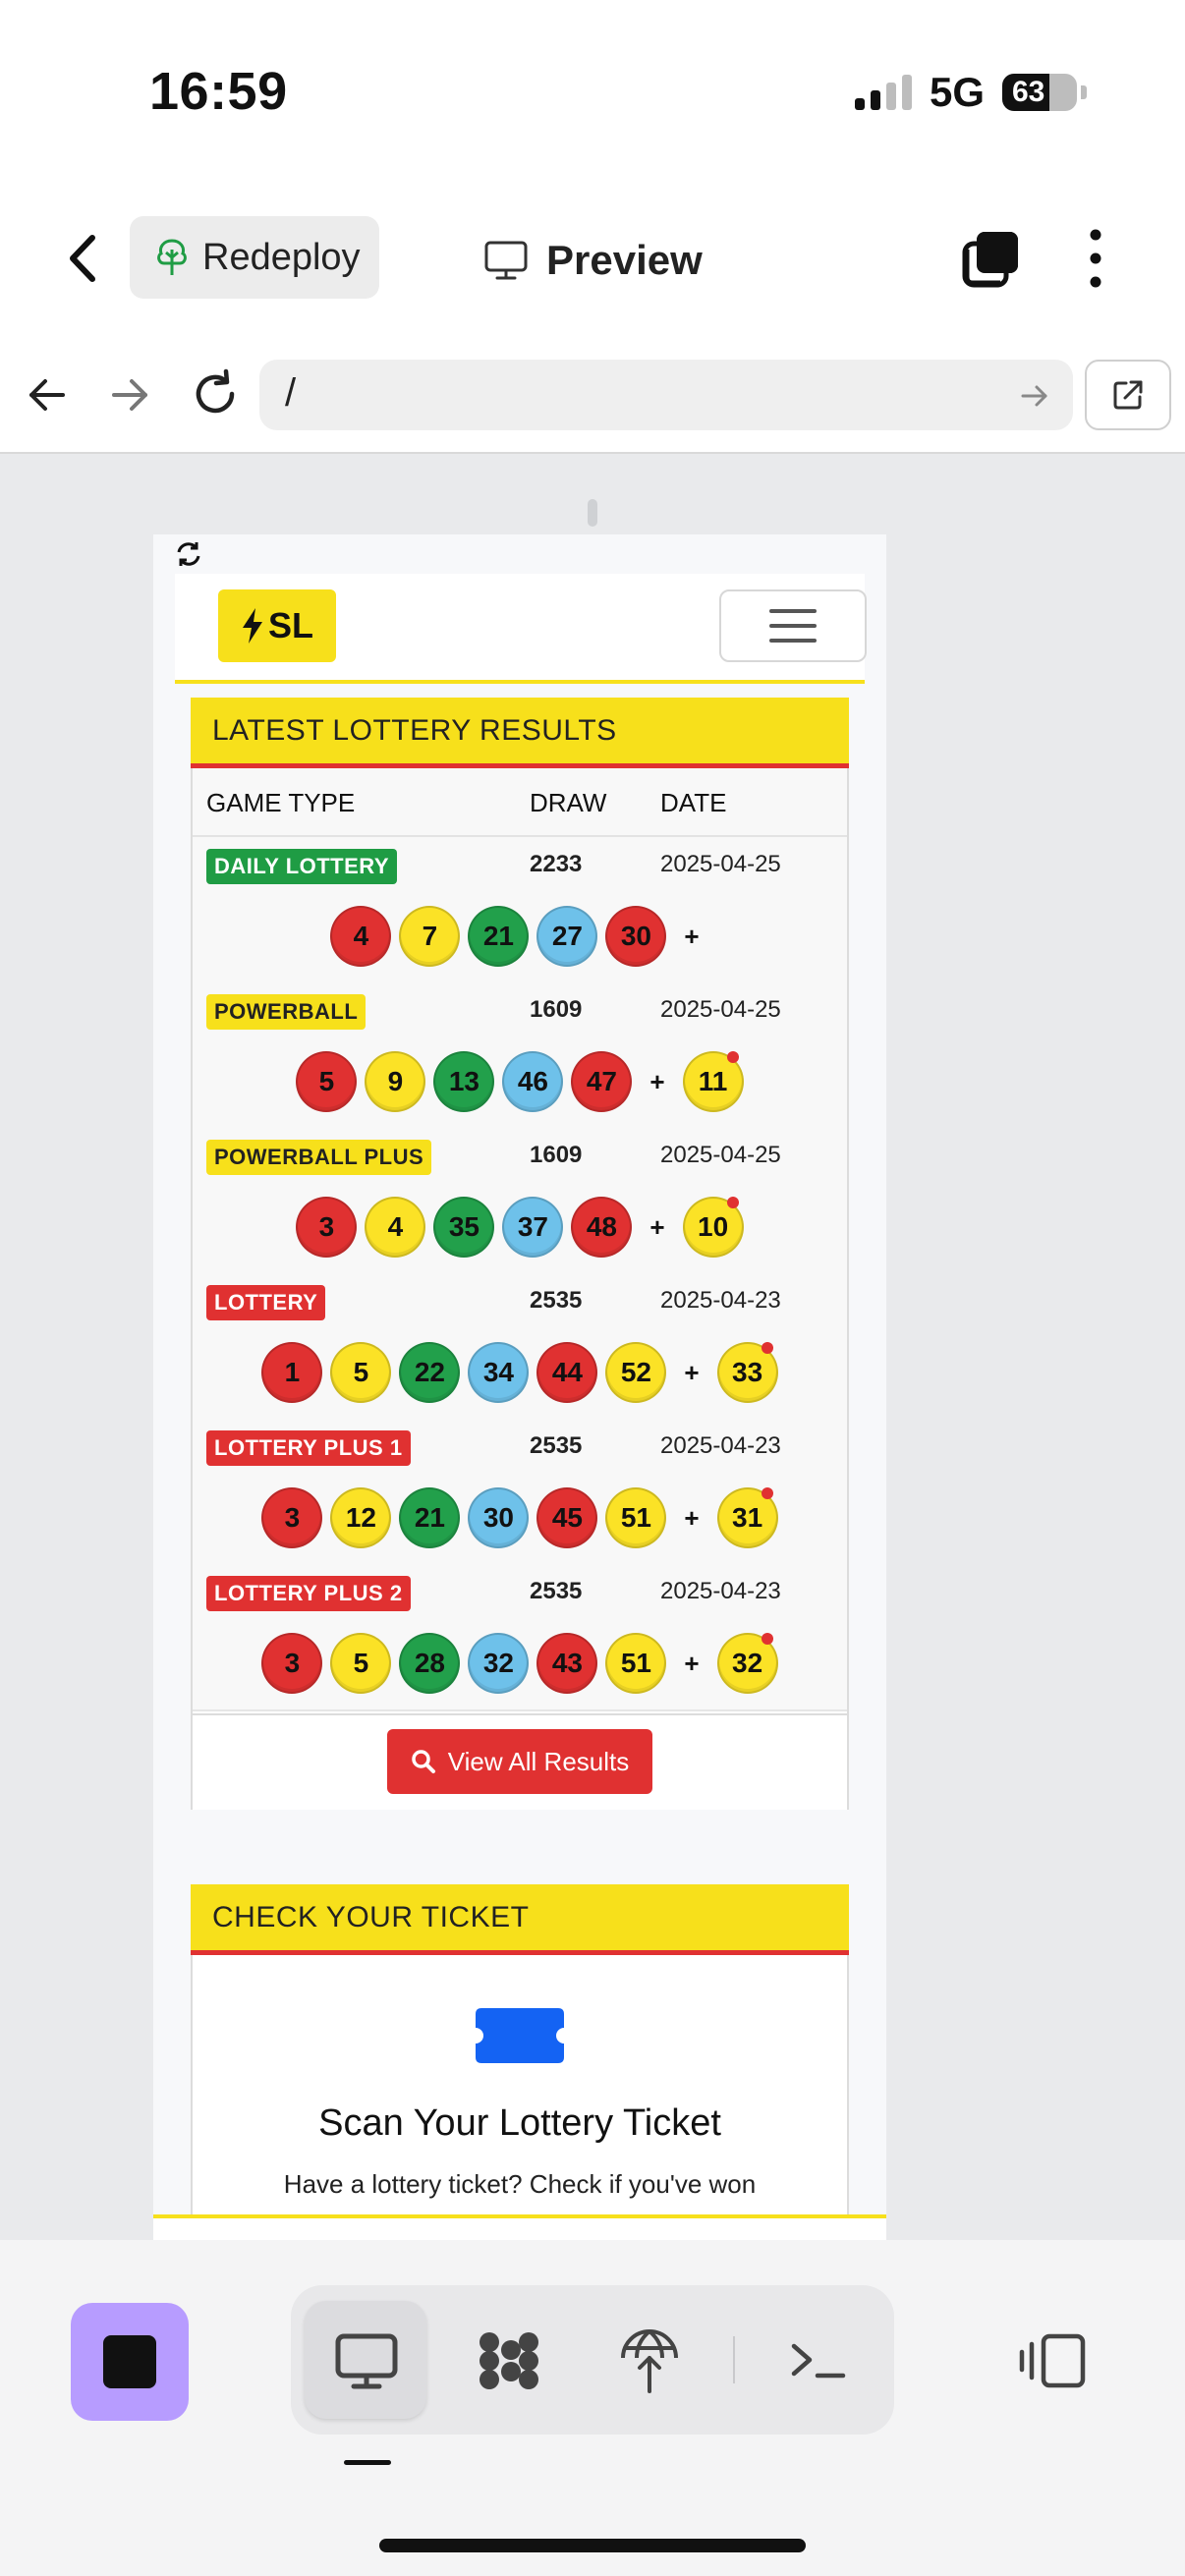 The height and width of the screenshot is (2576, 1185). I want to click on bonus-ball: 33, so click(747, 1372).